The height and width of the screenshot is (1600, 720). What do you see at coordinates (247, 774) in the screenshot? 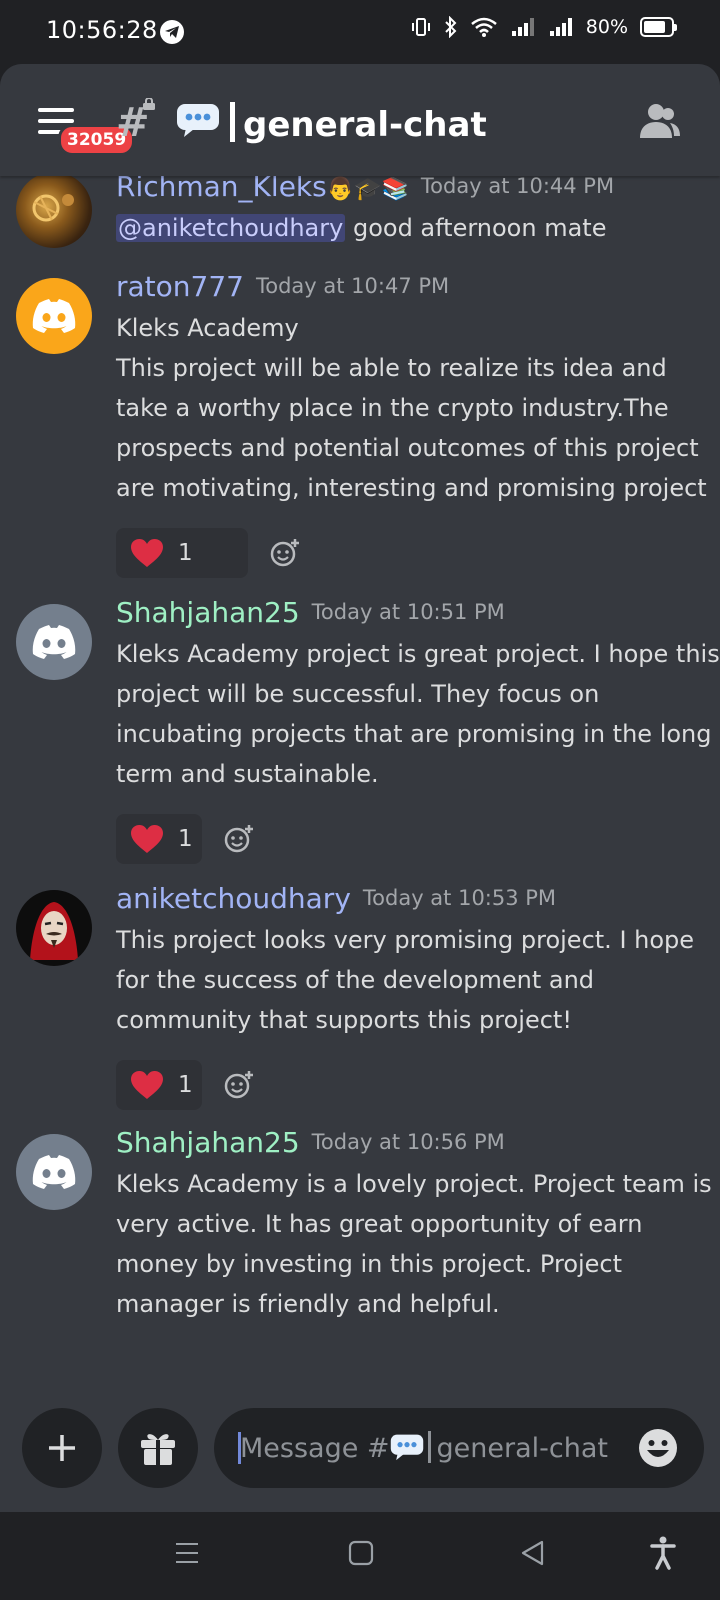
I see `message-line: term and sustainable.` at bounding box center [247, 774].